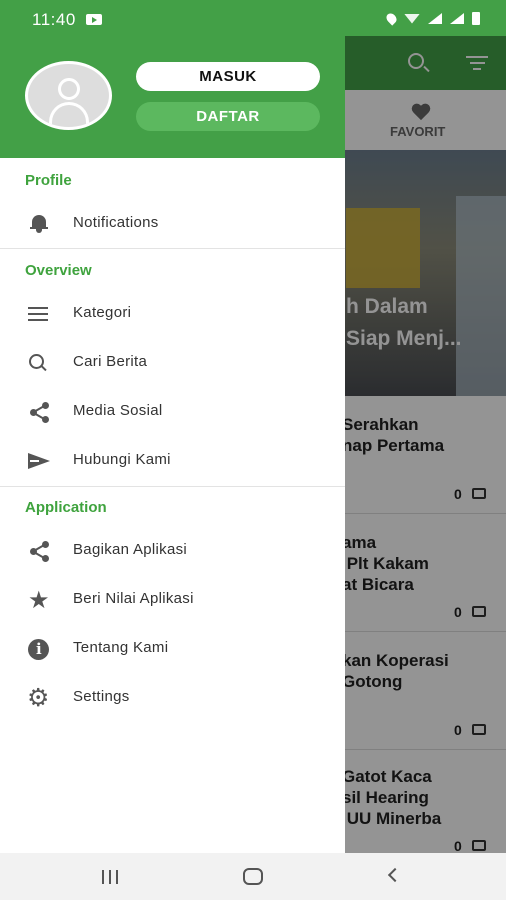 This screenshot has width=506, height=900. I want to click on menu-icon, so click(39, 317).